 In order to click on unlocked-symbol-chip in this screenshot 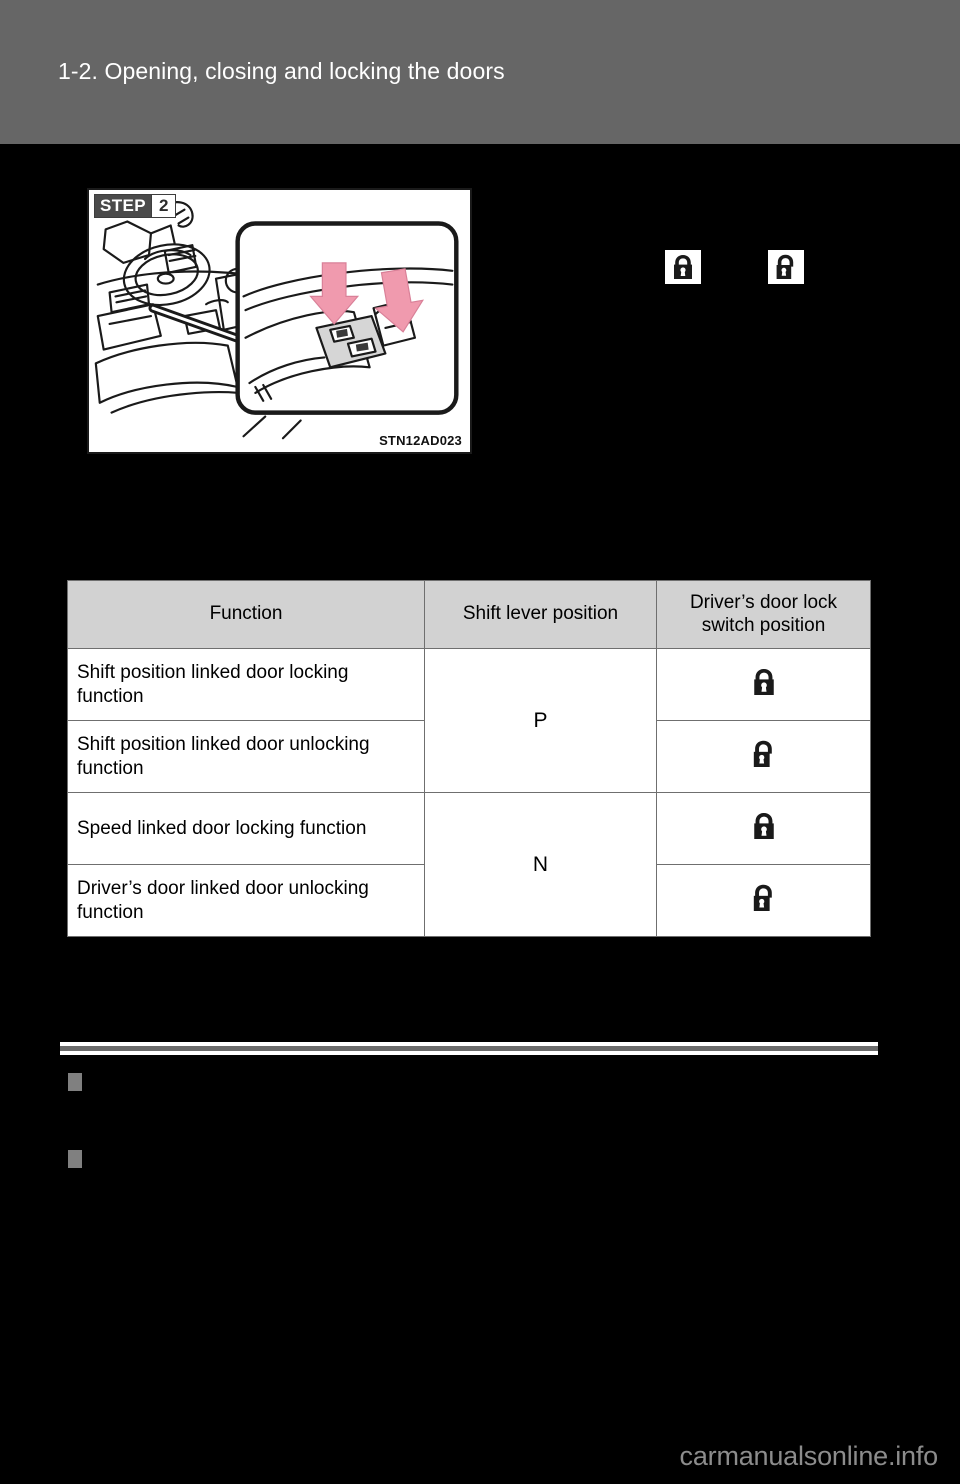, I will do `click(786, 267)`.